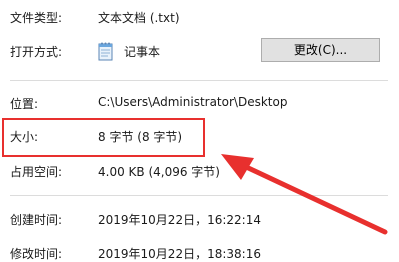  What do you see at coordinates (103, 137) in the screenshot?
I see `highlight-box` at bounding box center [103, 137].